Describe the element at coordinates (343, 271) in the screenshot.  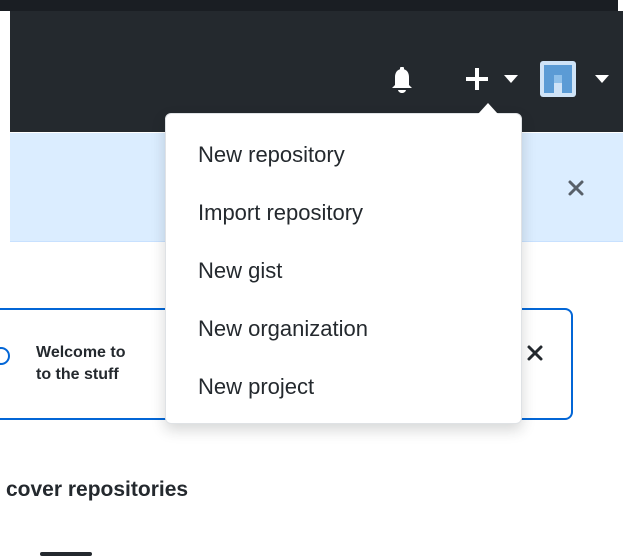
I see `menu-item-new-gist: New gist` at that location.